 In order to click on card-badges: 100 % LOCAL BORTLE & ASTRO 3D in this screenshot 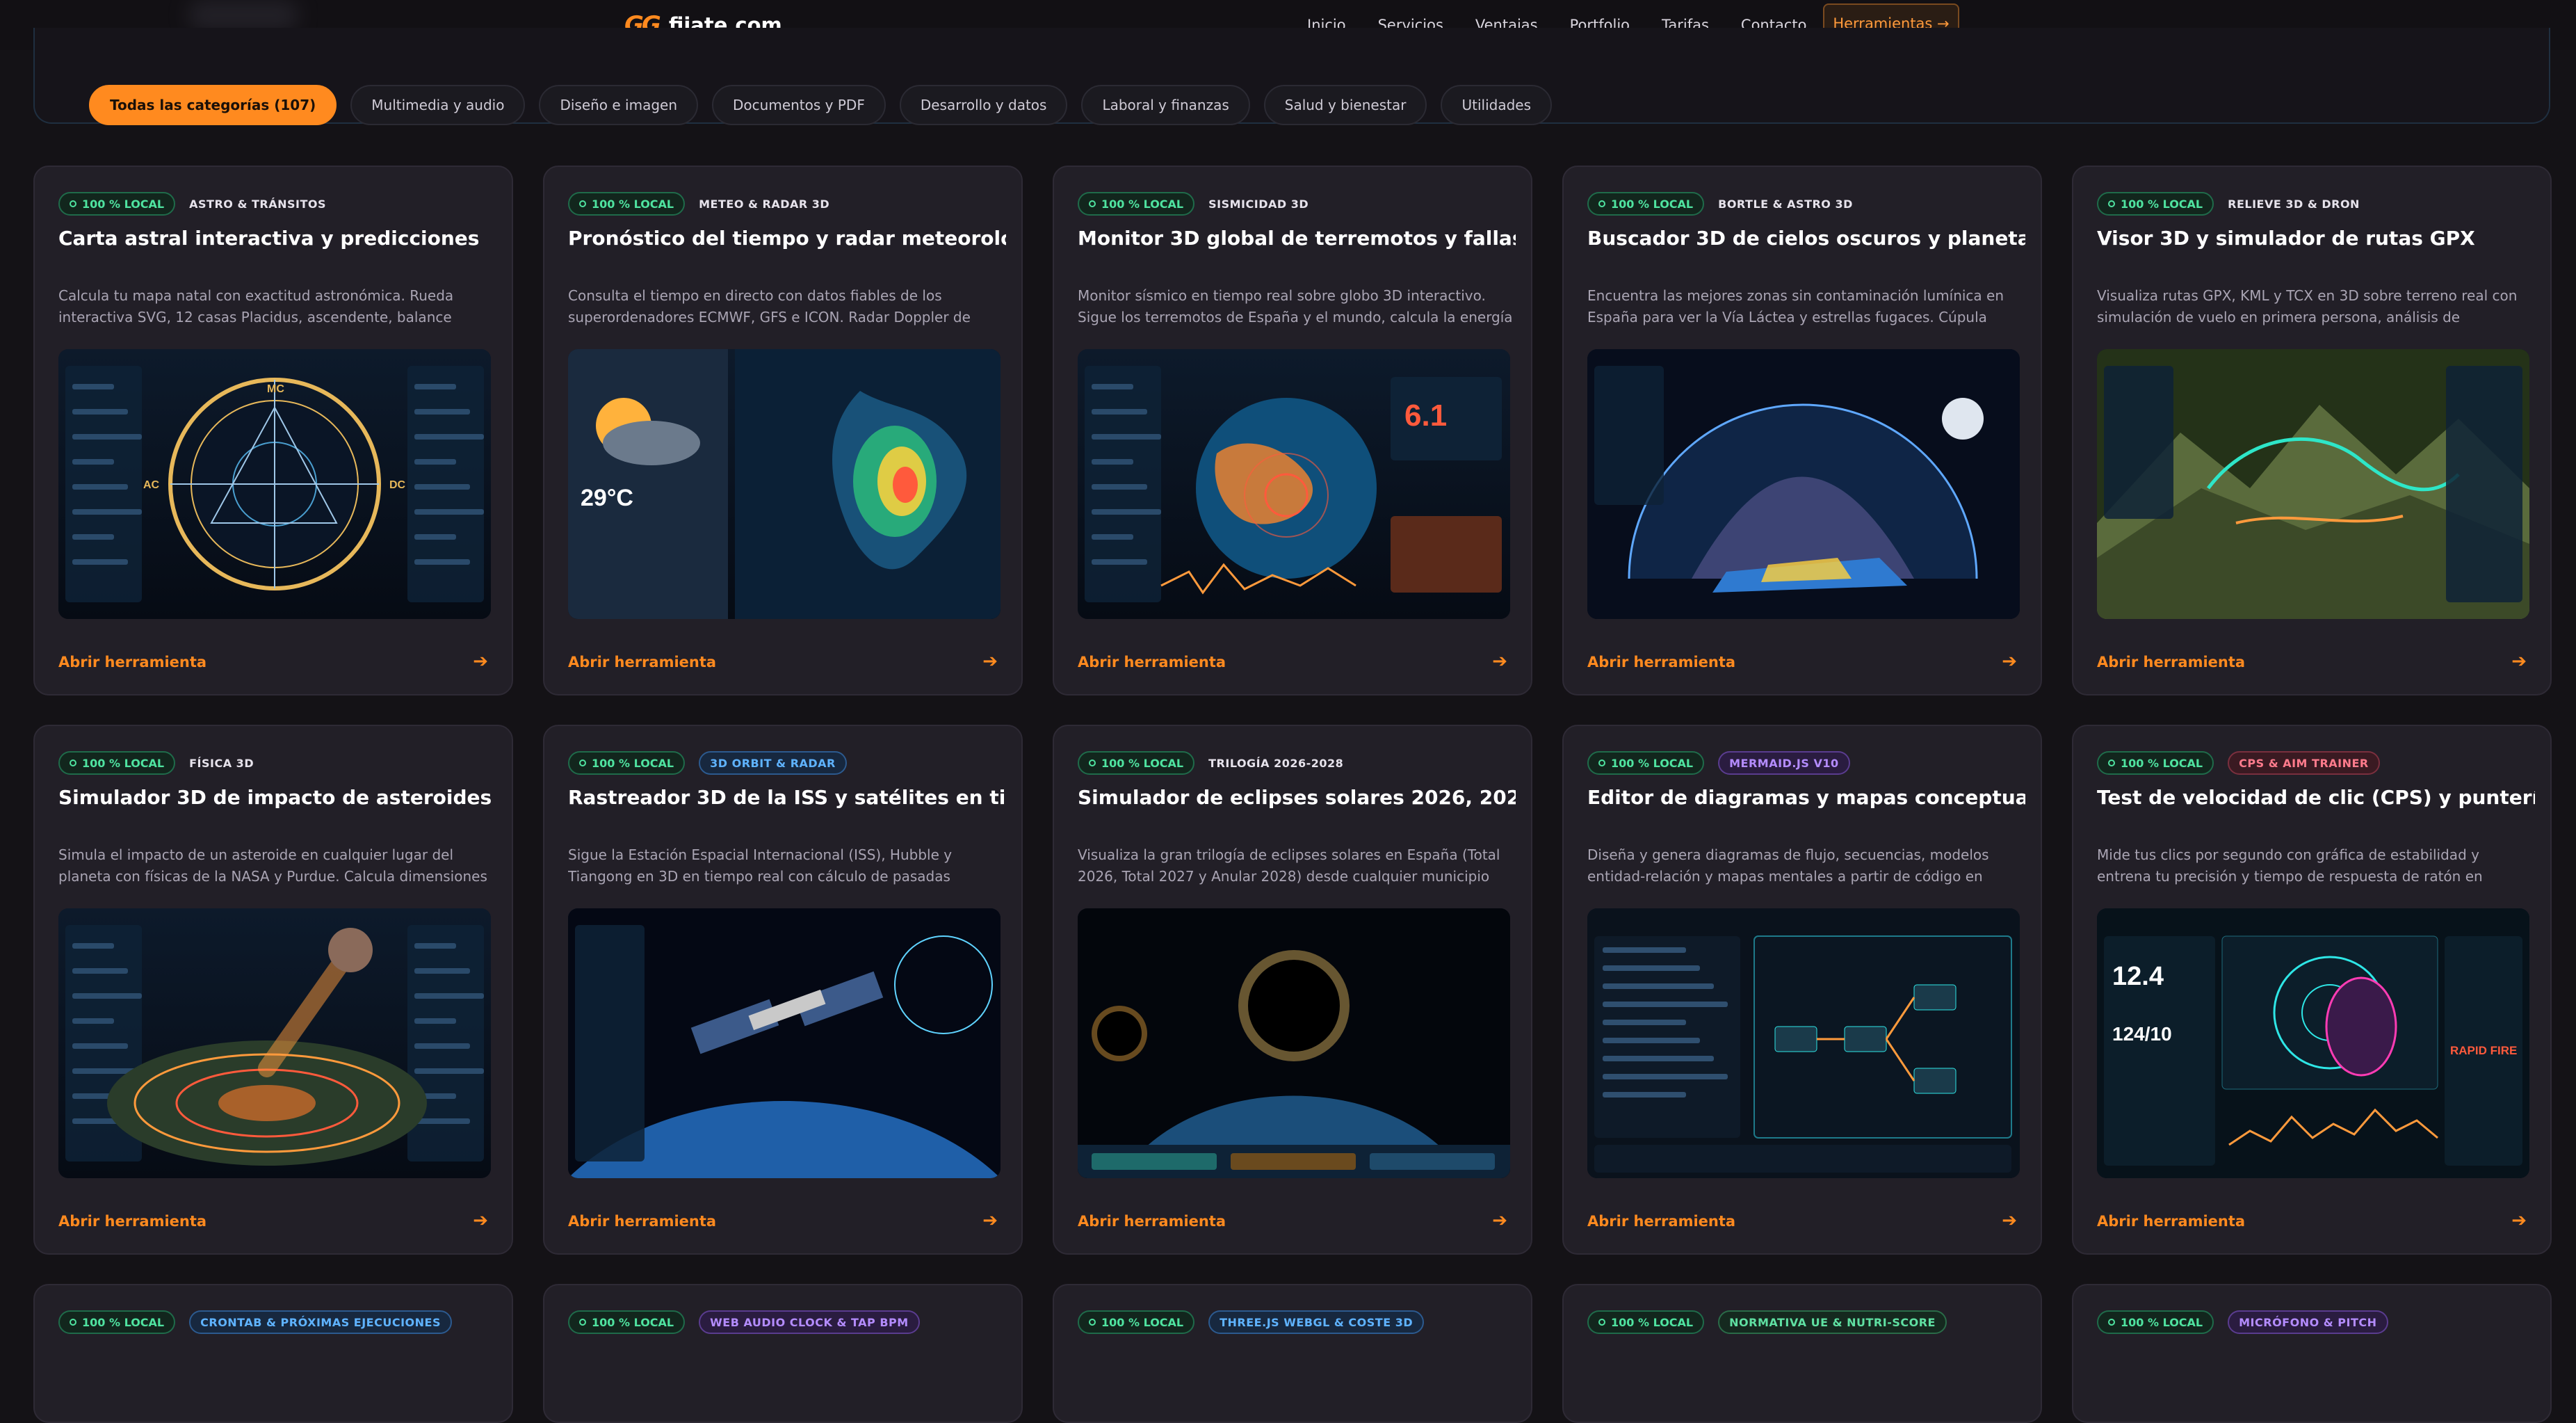, I will do `click(1720, 204)`.